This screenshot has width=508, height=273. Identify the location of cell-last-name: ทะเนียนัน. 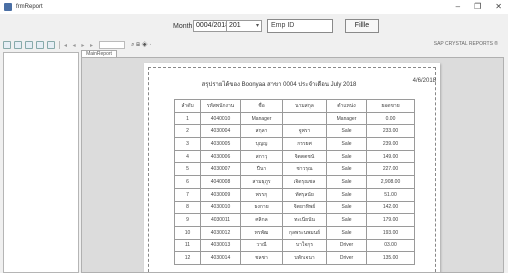
(304, 220).